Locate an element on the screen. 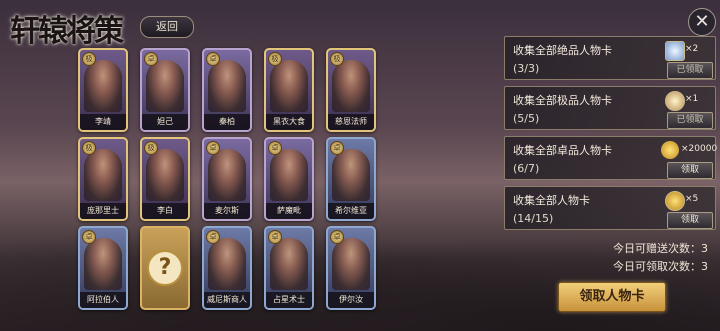  reward-label: 收集全部人物卡 is located at coordinates (551, 200).